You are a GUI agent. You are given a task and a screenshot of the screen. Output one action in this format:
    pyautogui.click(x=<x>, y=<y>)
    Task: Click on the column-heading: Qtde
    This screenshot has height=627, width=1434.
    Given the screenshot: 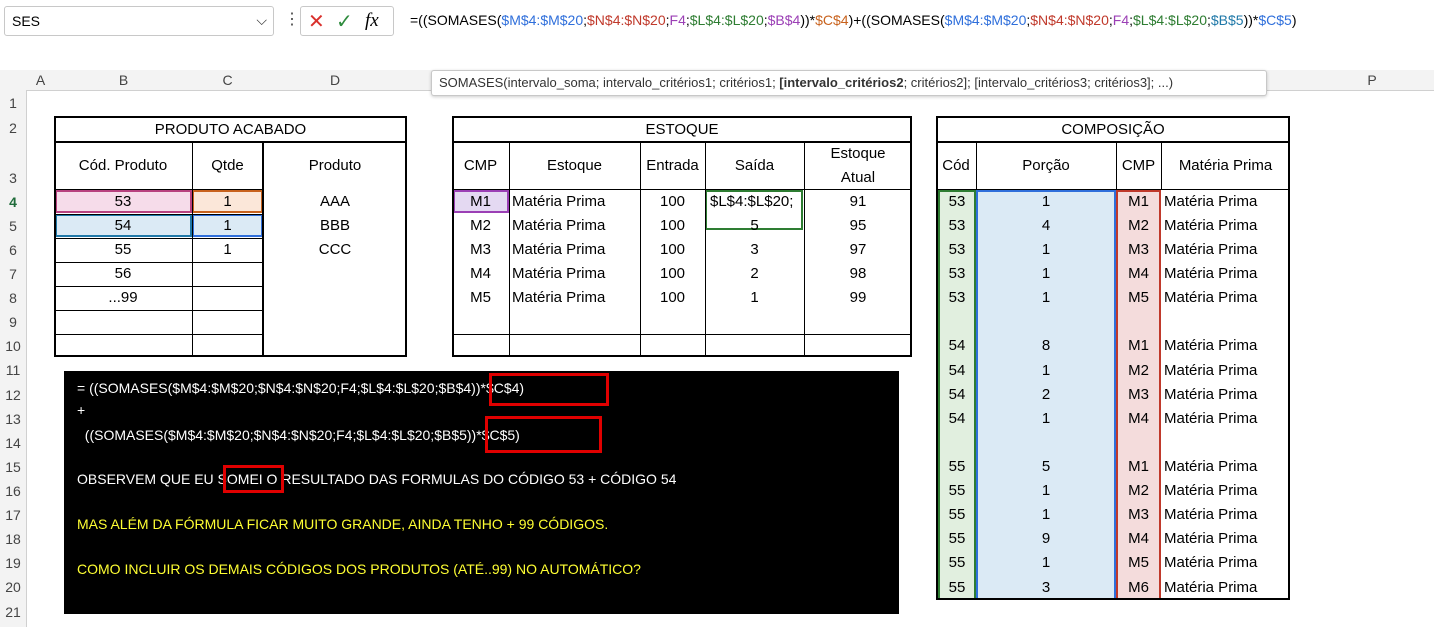 What is the action you would take?
    pyautogui.click(x=227, y=166)
    